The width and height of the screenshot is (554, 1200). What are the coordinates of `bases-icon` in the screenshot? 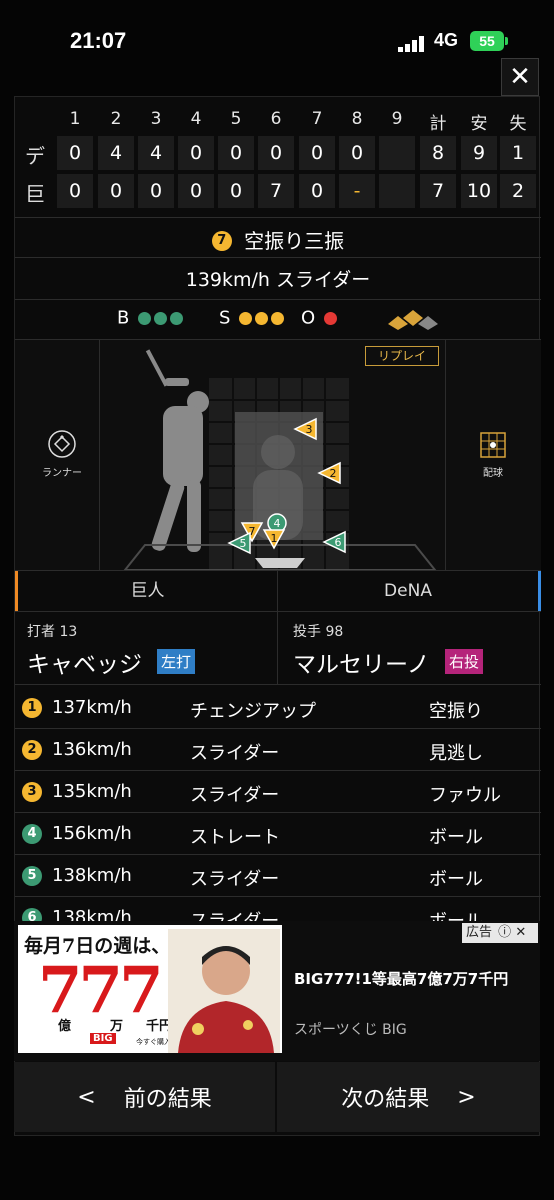 It's located at (413, 320).